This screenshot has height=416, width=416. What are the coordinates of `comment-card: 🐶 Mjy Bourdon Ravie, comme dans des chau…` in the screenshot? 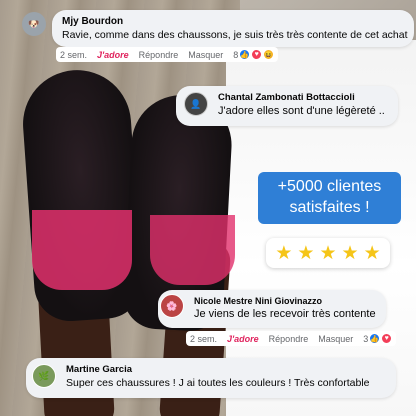 It's located at (218, 28).